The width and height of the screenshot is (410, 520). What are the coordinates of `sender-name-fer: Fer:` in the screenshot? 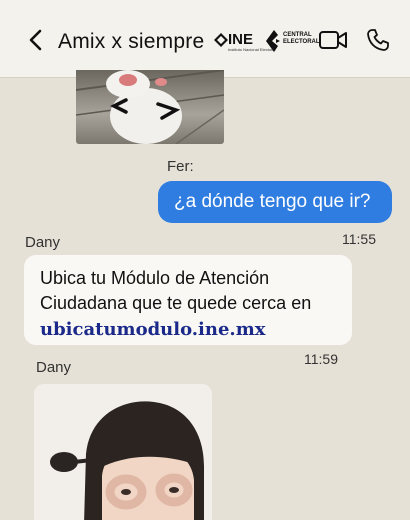 It's located at (180, 166).